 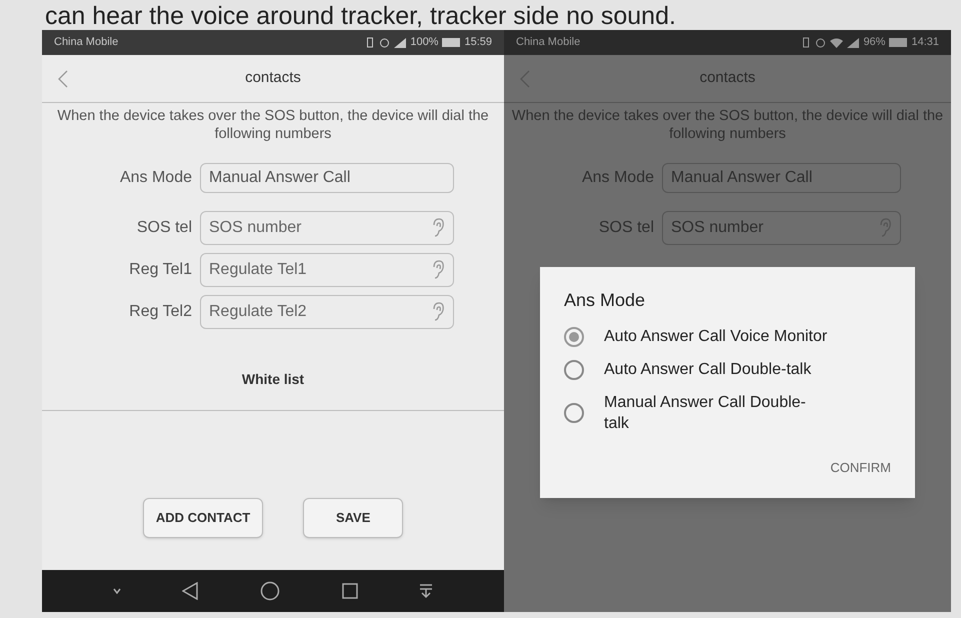 What do you see at coordinates (925, 42) in the screenshot?
I see `clock-time: 14:31` at bounding box center [925, 42].